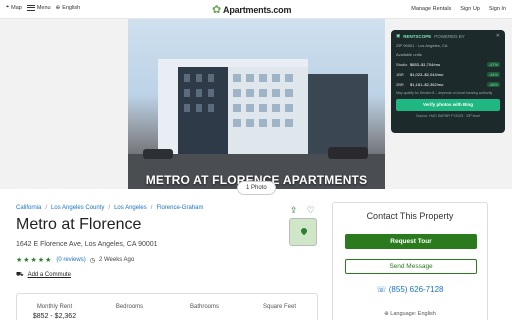 The image size is (512, 320). Describe the element at coordinates (294, 210) in the screenshot. I see `share-icon: ⇪` at that location.